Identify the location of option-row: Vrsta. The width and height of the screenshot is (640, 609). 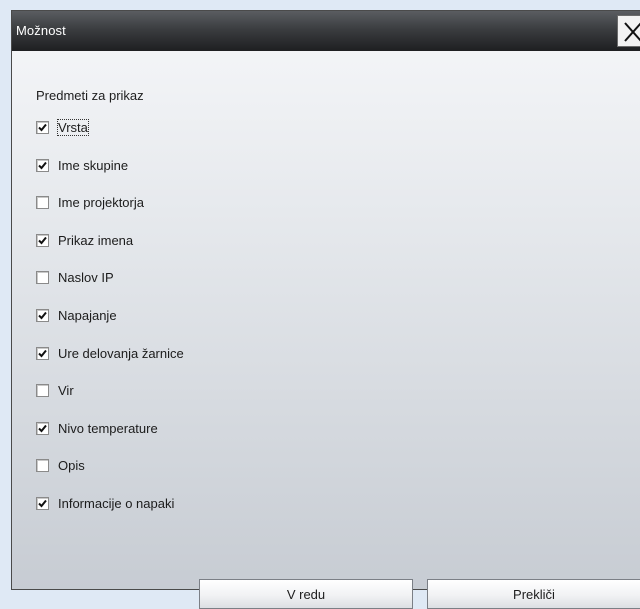
(62, 127).